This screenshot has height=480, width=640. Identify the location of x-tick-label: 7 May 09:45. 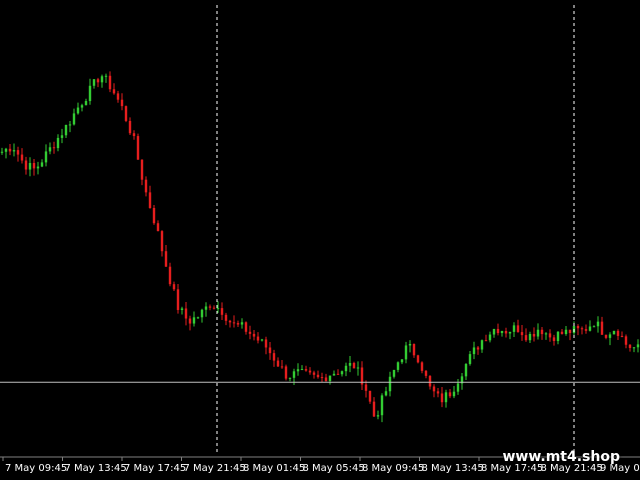
(36, 468).